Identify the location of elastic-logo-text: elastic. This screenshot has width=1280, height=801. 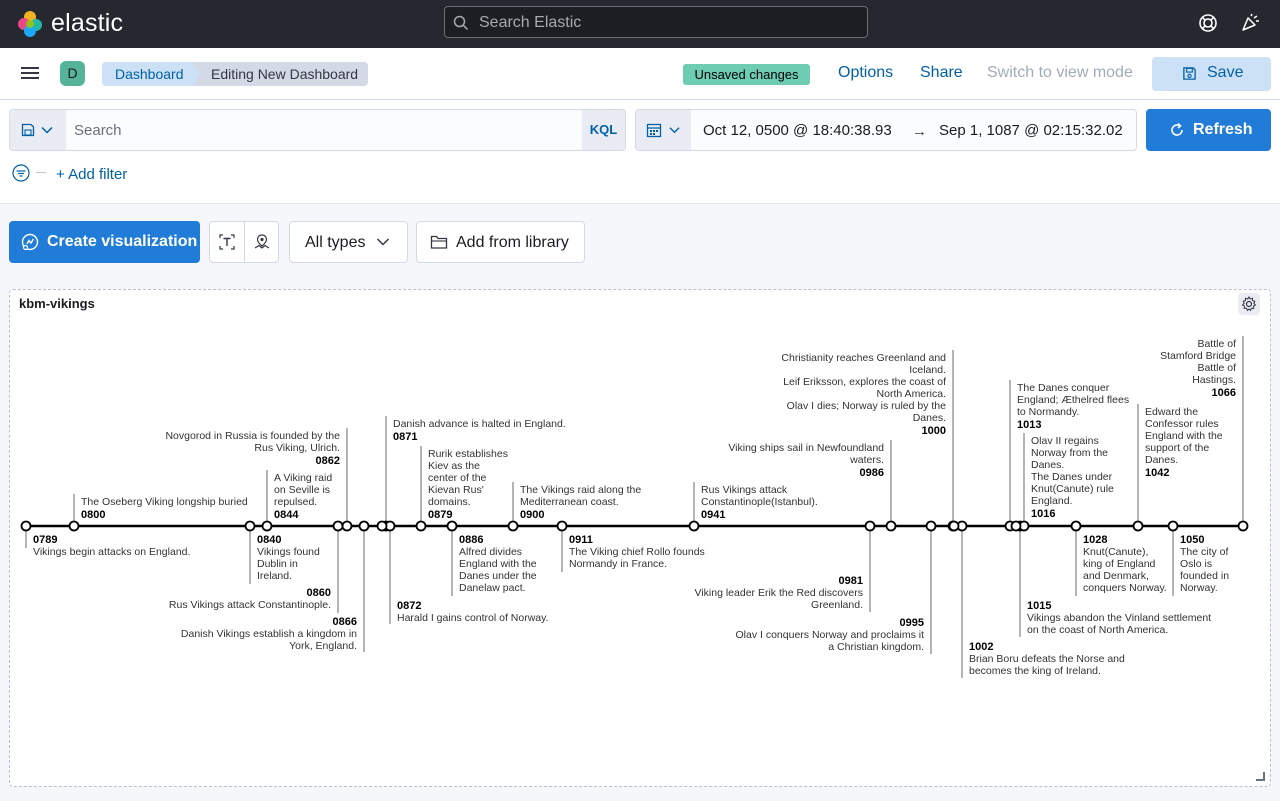
(87, 23).